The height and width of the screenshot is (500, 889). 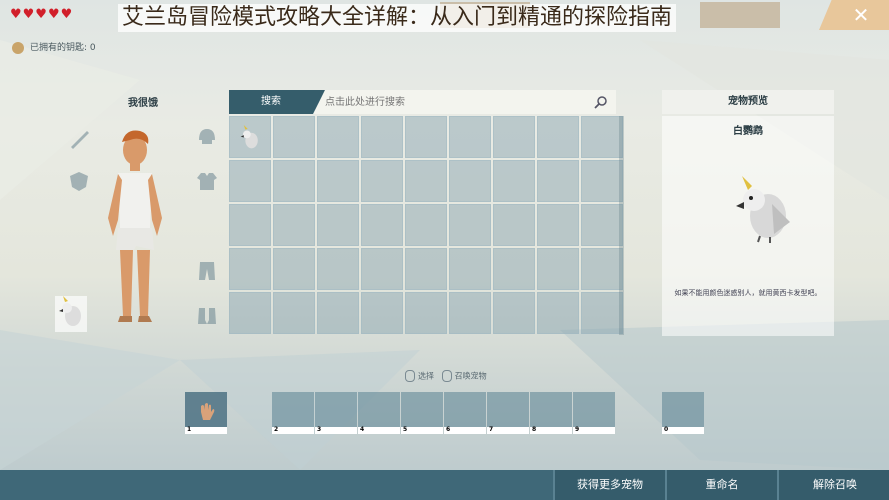 I want to click on hotbar-slot-7: 7, so click(x=508, y=413).